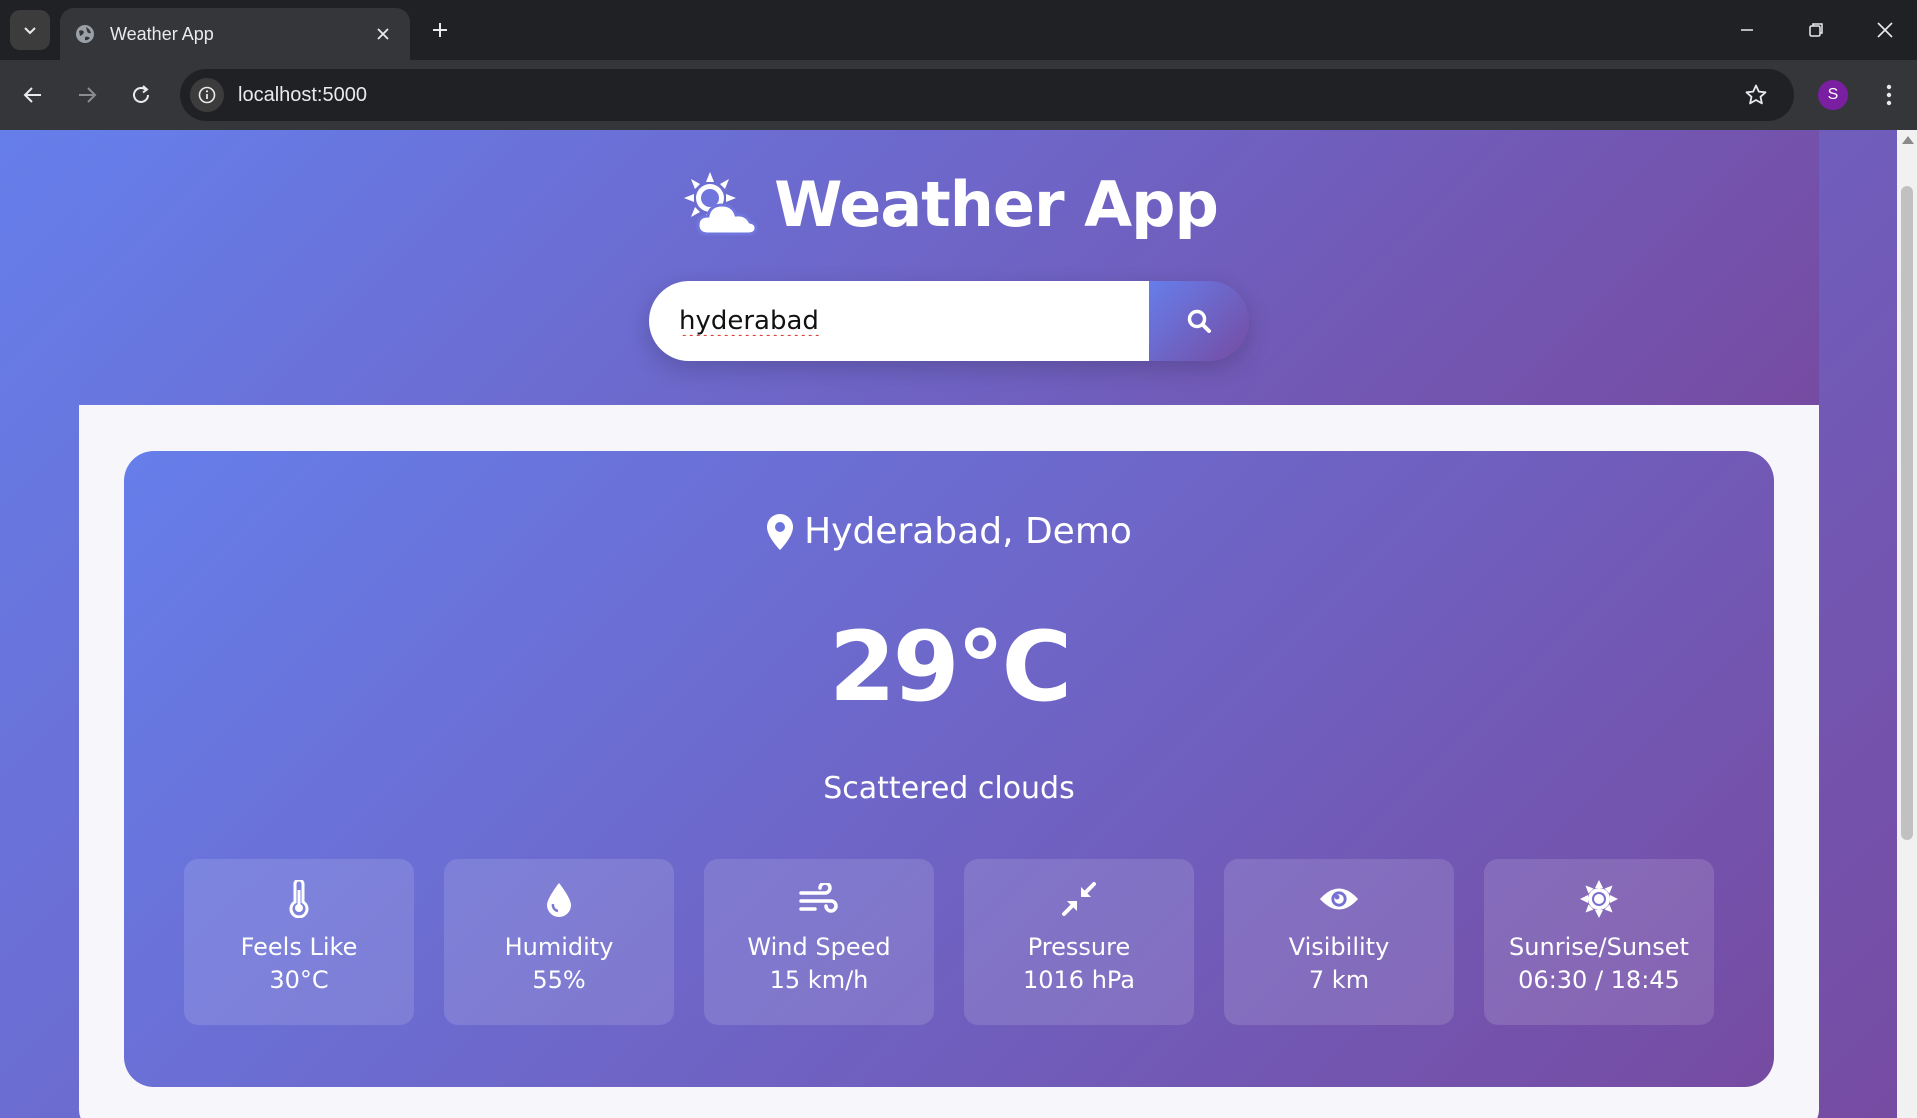 The image size is (1917, 1118). I want to click on detail-value: 7 km, so click(1339, 980).